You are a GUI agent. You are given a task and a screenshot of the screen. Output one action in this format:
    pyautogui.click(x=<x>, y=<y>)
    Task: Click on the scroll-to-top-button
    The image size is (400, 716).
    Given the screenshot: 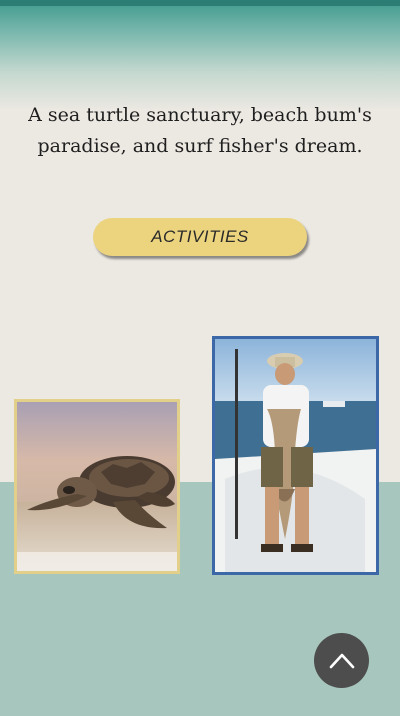 What is the action you would take?
    pyautogui.click(x=341, y=660)
    